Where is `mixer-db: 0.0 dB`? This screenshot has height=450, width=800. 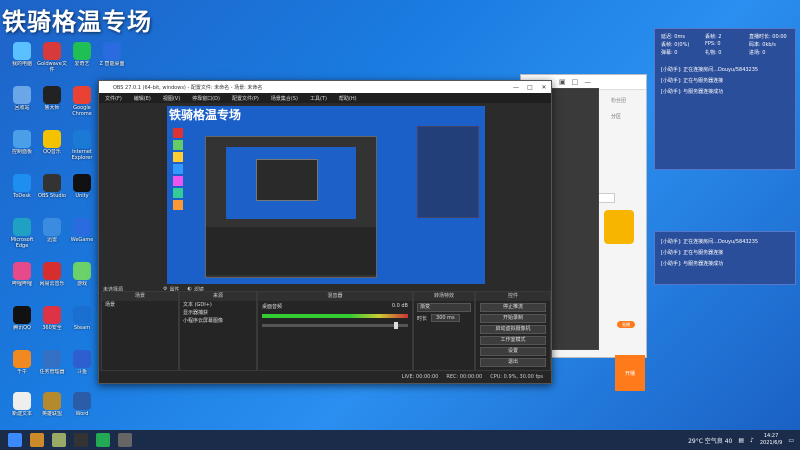
mixer-db: 0.0 dB is located at coordinates (399, 306).